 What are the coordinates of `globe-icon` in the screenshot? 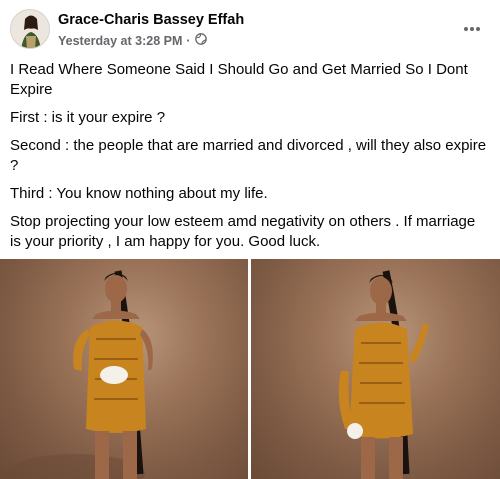 It's located at (200, 40).